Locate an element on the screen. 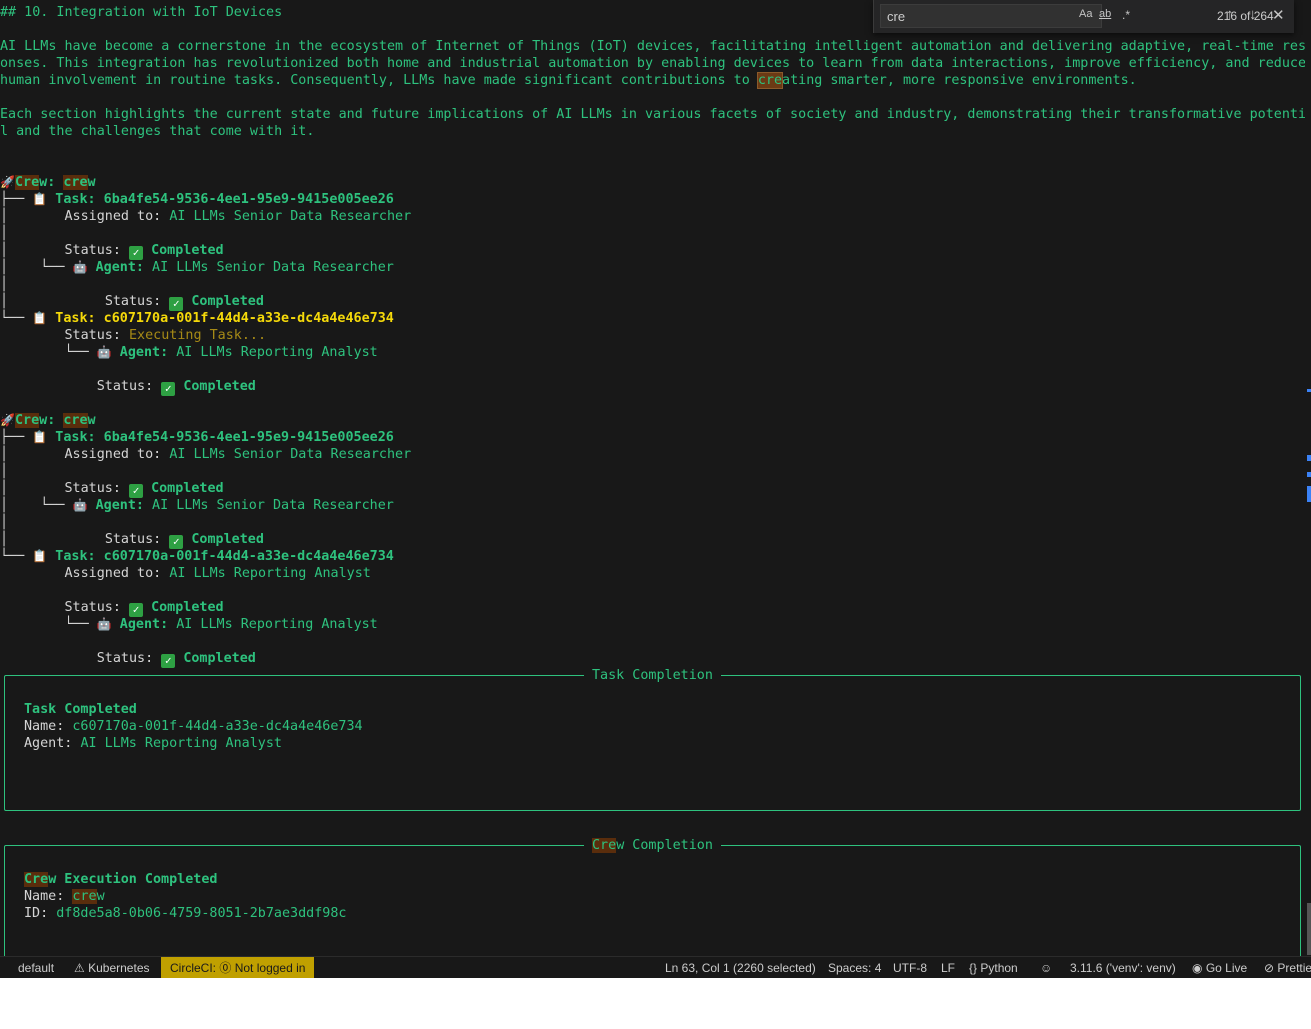 Image resolution: width=1311 pixels, height=1029 pixels. prohibited-icon: ⊘ is located at coordinates (1269, 968).